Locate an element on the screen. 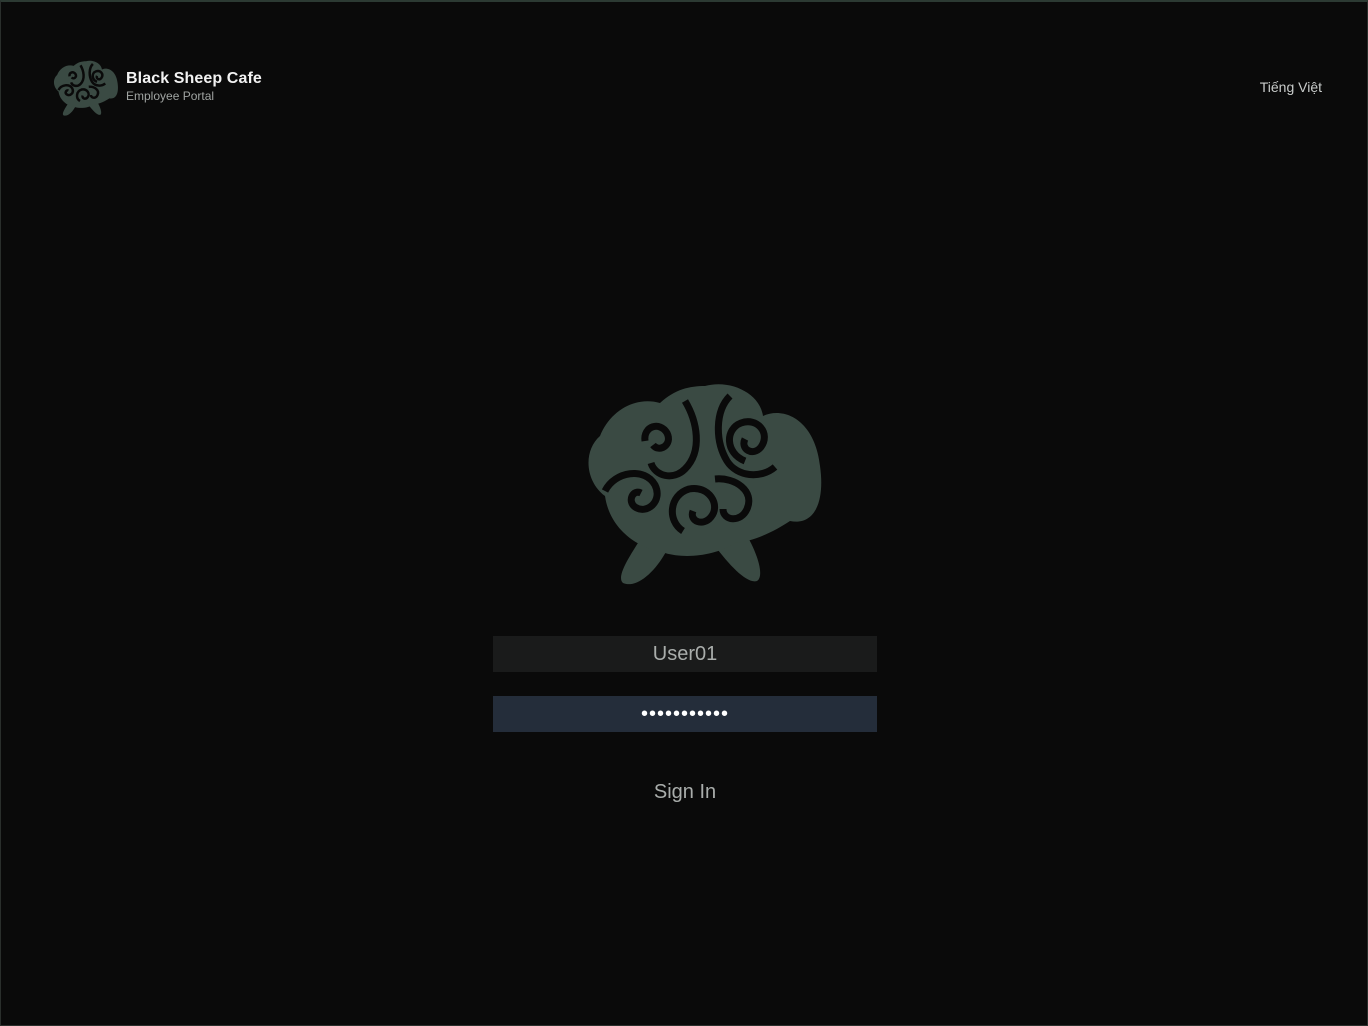 This screenshot has height=1026, width=1368. sign-in-button: Sign In is located at coordinates (685, 792).